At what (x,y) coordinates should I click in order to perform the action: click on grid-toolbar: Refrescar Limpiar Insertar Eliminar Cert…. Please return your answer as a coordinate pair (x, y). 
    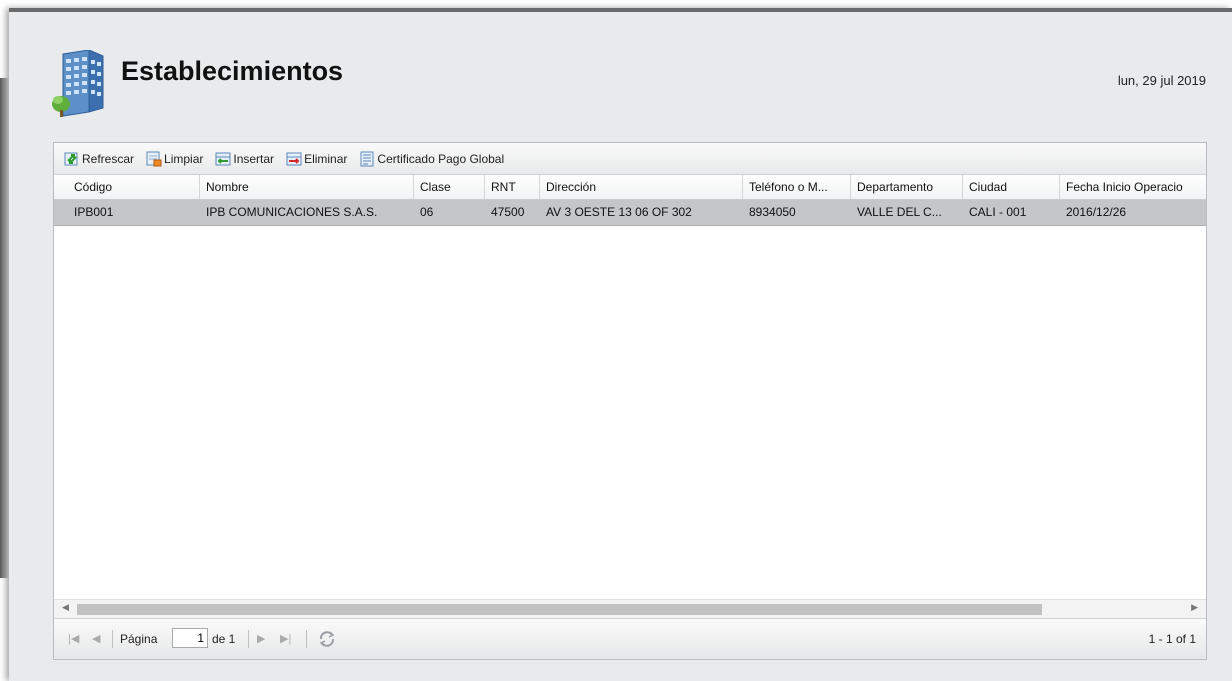
    Looking at the image, I should click on (630, 159).